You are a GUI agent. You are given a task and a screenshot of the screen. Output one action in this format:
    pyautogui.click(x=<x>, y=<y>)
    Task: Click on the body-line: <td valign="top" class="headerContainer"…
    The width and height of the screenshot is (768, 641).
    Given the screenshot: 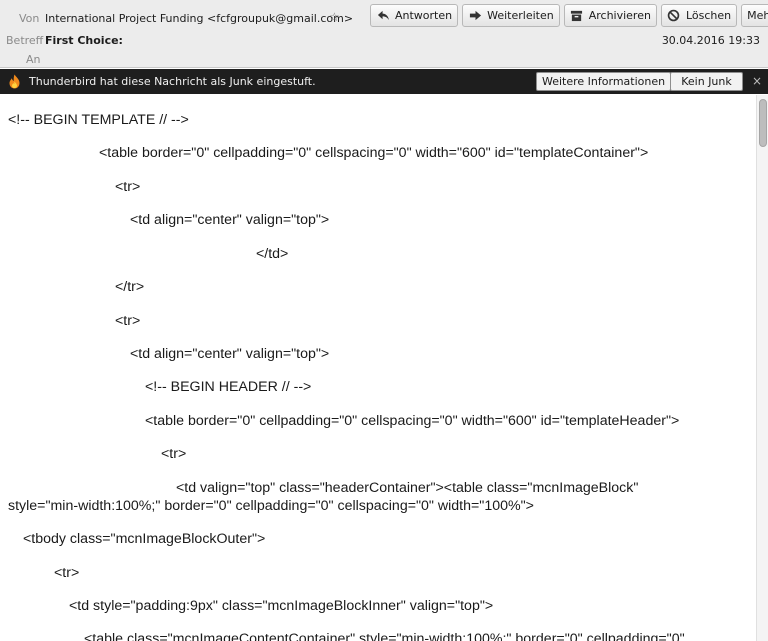 What is the action you would take?
    pyautogui.click(x=407, y=488)
    